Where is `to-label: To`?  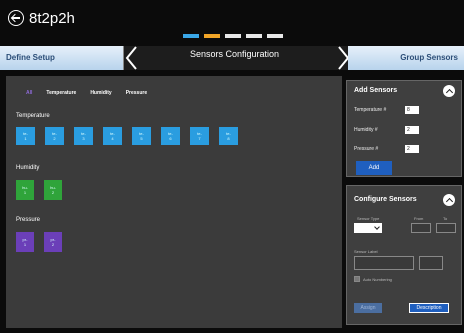
to-label: To is located at coordinates (445, 218).